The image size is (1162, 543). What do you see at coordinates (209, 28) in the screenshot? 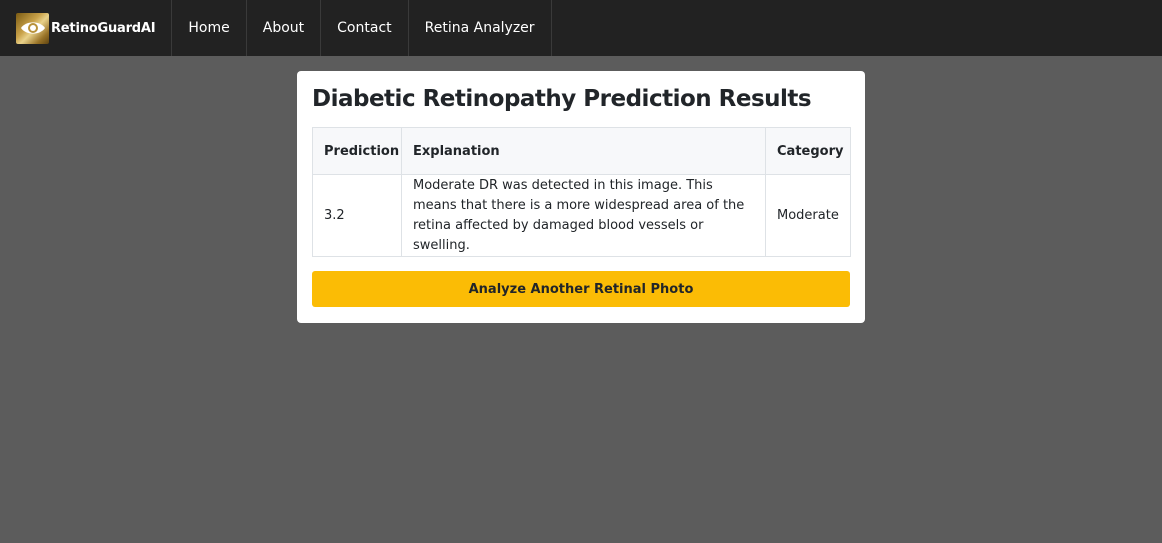
I see `nav-link-home: Home` at bounding box center [209, 28].